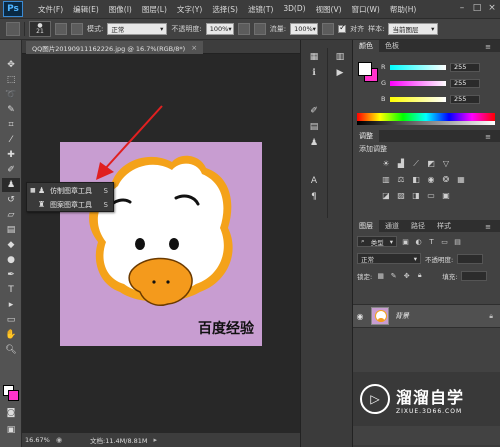 The image size is (500, 447). I want to click on zoom-tool-icon: 🔍︎, so click(11, 350).